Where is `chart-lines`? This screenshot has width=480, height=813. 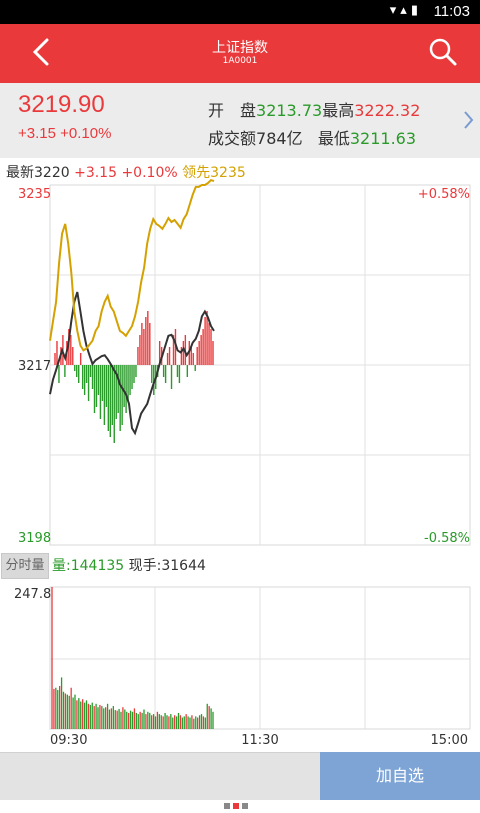 chart-lines is located at coordinates (132, 307).